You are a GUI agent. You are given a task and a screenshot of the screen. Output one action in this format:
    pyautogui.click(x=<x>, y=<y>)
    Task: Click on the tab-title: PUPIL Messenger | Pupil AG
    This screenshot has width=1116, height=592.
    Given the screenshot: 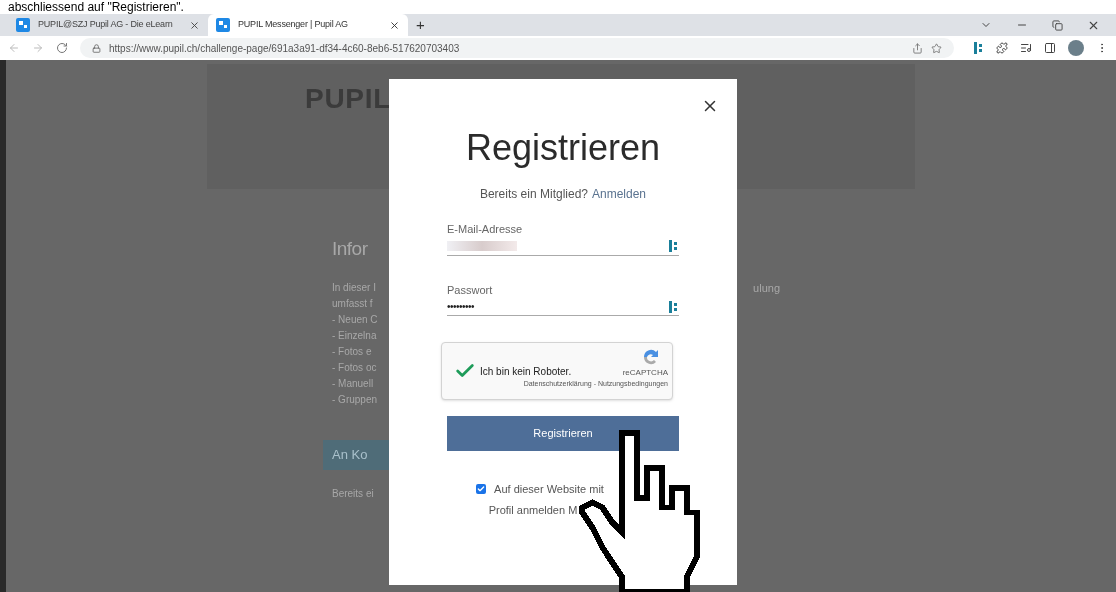 What is the action you would take?
    pyautogui.click(x=293, y=25)
    